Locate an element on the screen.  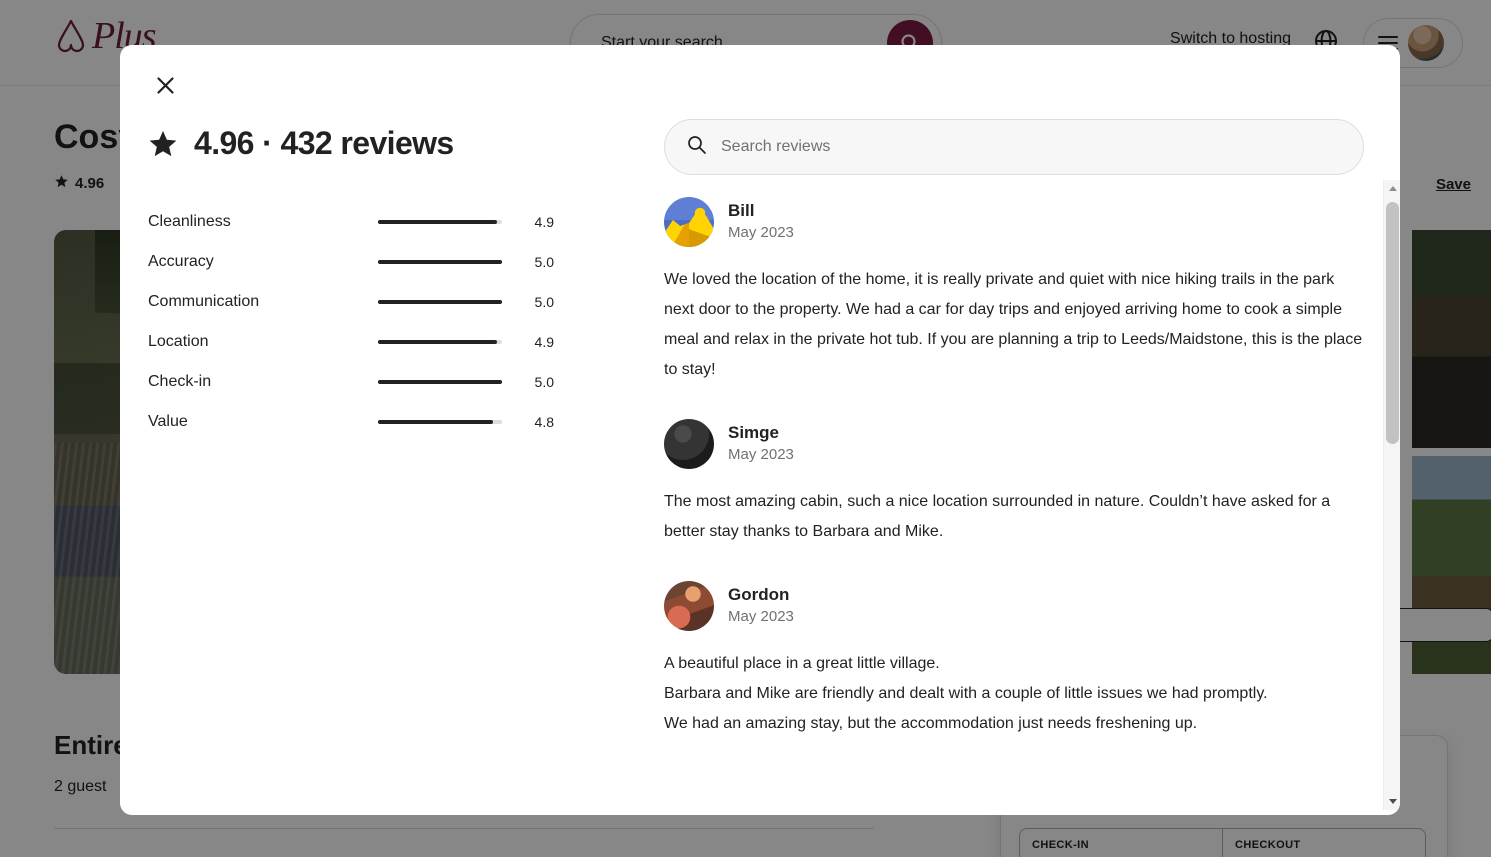
rating-row: Cleanliness 4.9 is located at coordinates (394, 222).